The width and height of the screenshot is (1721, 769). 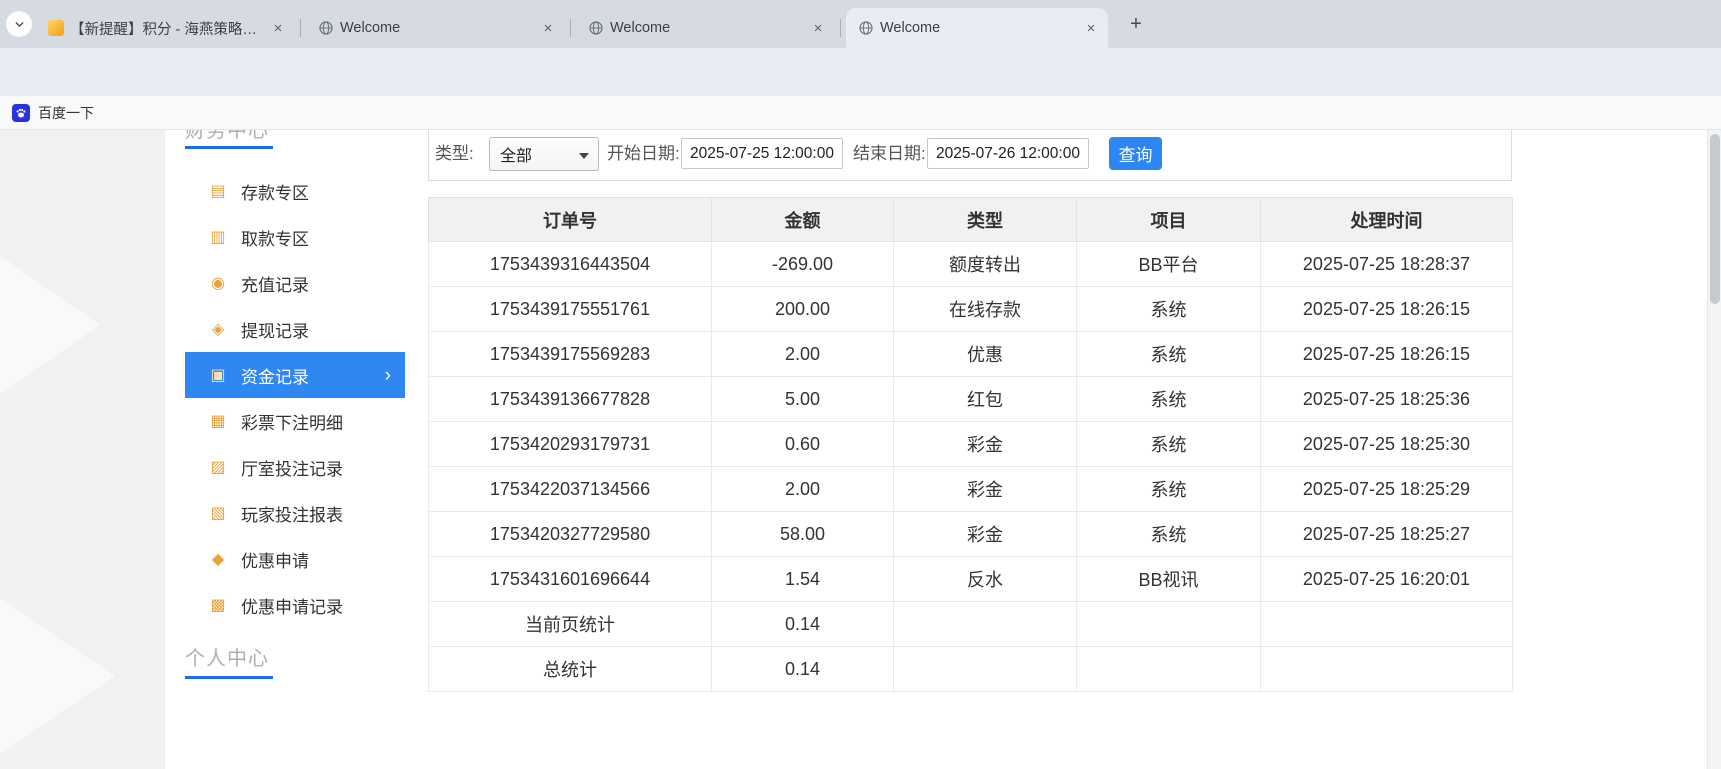 What do you see at coordinates (1386, 444) in the screenshot?
I see `time-cell: 2025-07-25 18:25:30` at bounding box center [1386, 444].